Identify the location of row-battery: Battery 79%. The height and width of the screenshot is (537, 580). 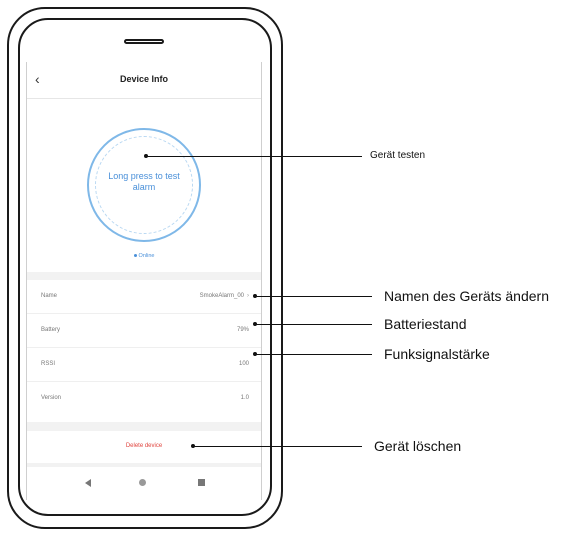
(144, 331).